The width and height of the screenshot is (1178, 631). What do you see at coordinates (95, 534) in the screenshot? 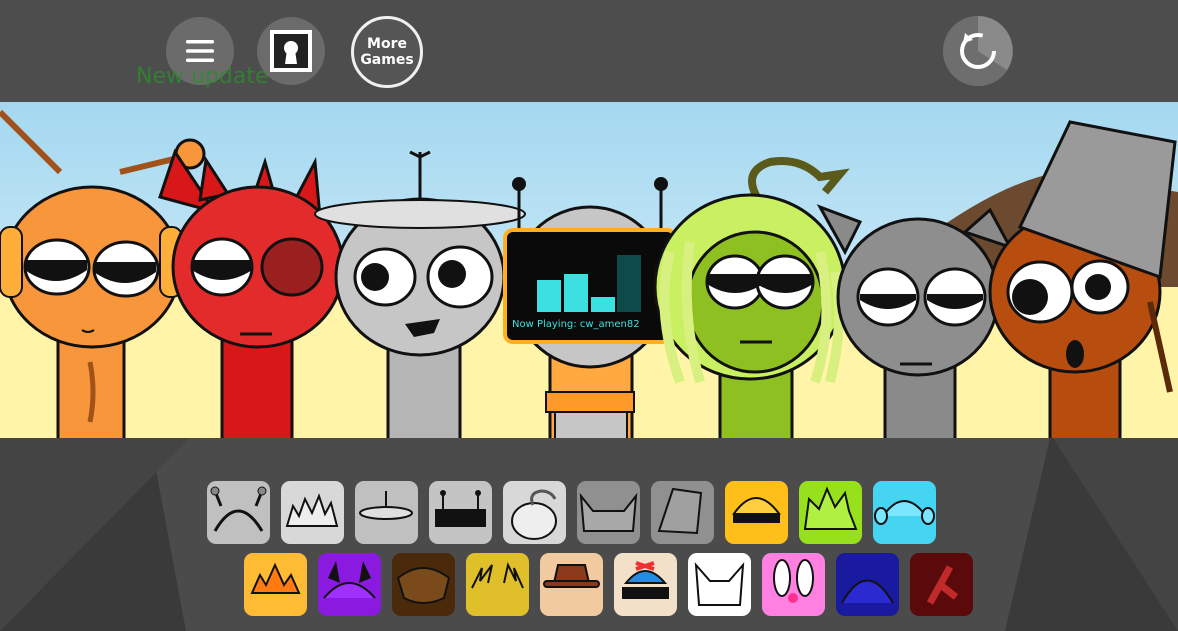
I see `floor-left-wall` at bounding box center [95, 534].